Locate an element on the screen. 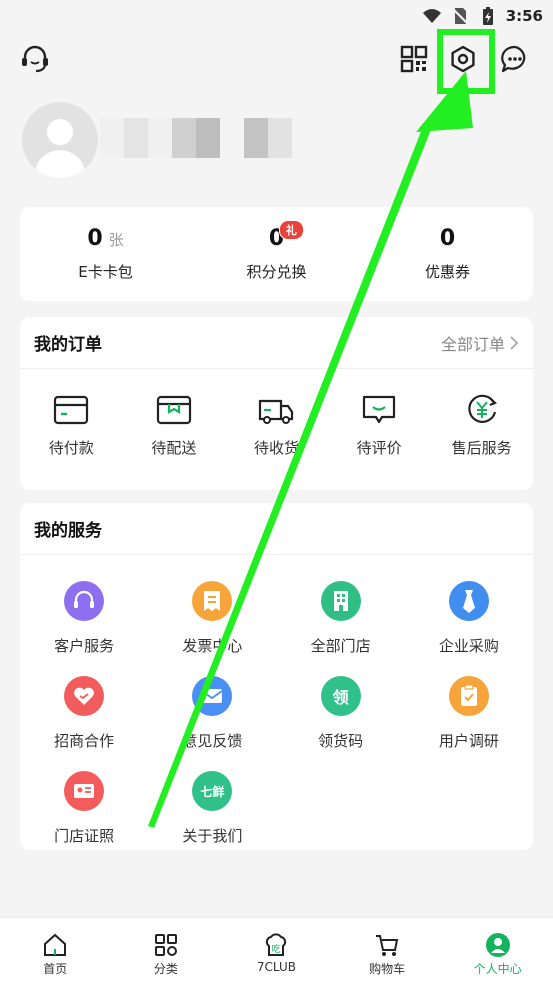  nav-cart: 购物车 is located at coordinates (387, 950).